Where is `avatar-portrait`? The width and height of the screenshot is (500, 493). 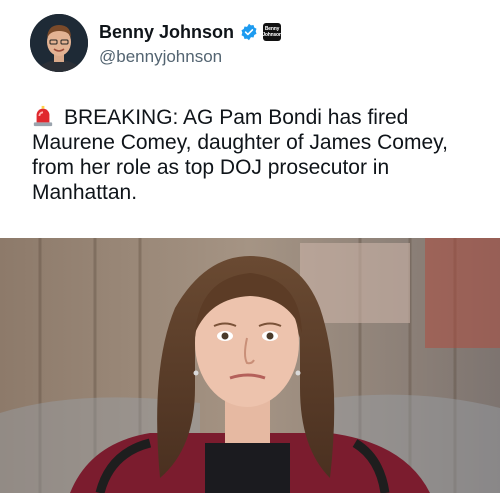 avatar-portrait is located at coordinates (59, 43).